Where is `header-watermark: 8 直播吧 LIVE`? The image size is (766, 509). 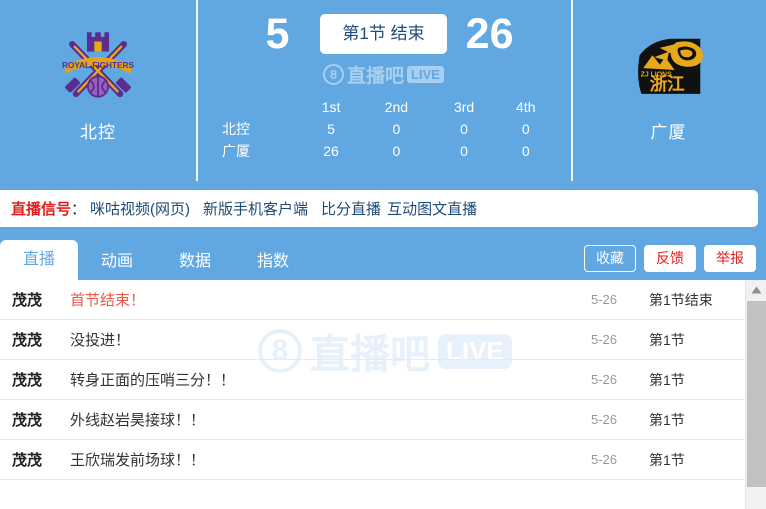
header-watermark: 8 直播吧 LIVE is located at coordinates (383, 74).